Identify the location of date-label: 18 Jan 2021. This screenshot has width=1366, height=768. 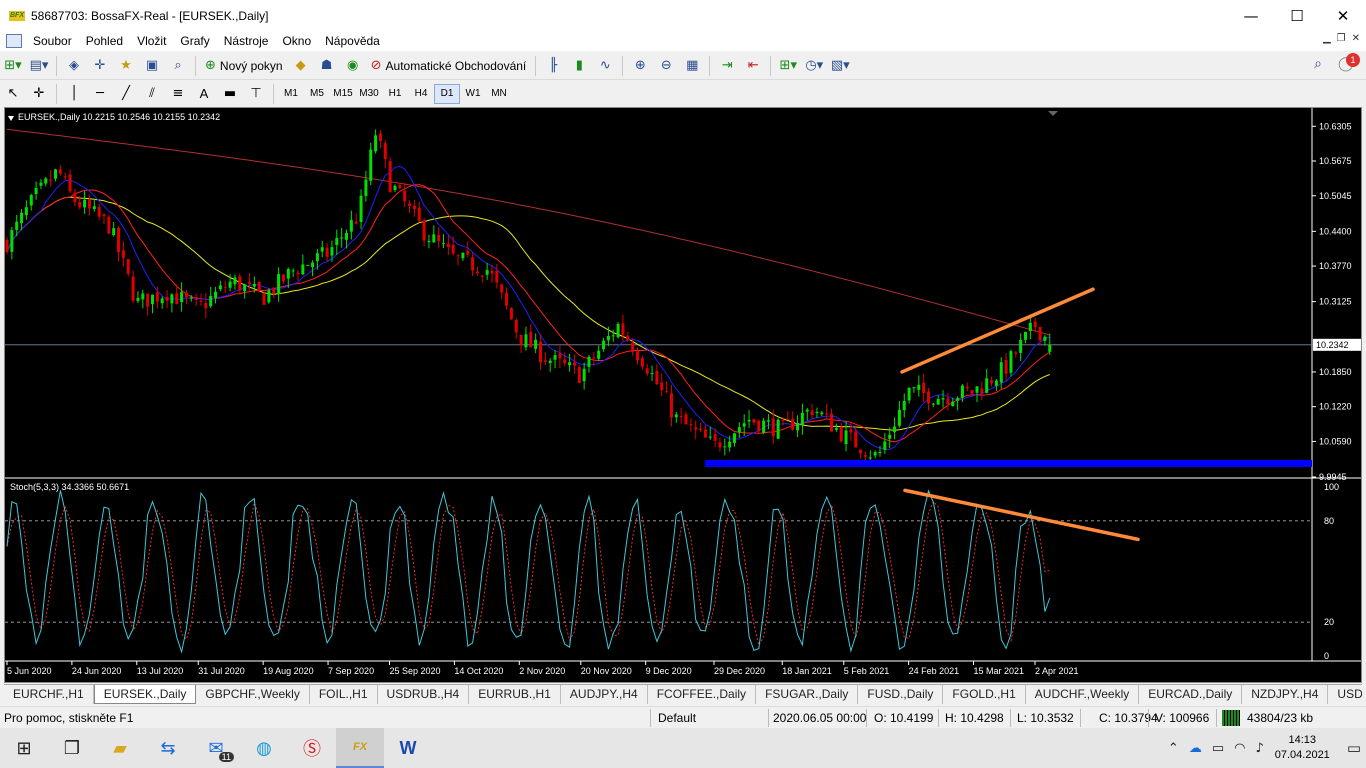
(807, 671).